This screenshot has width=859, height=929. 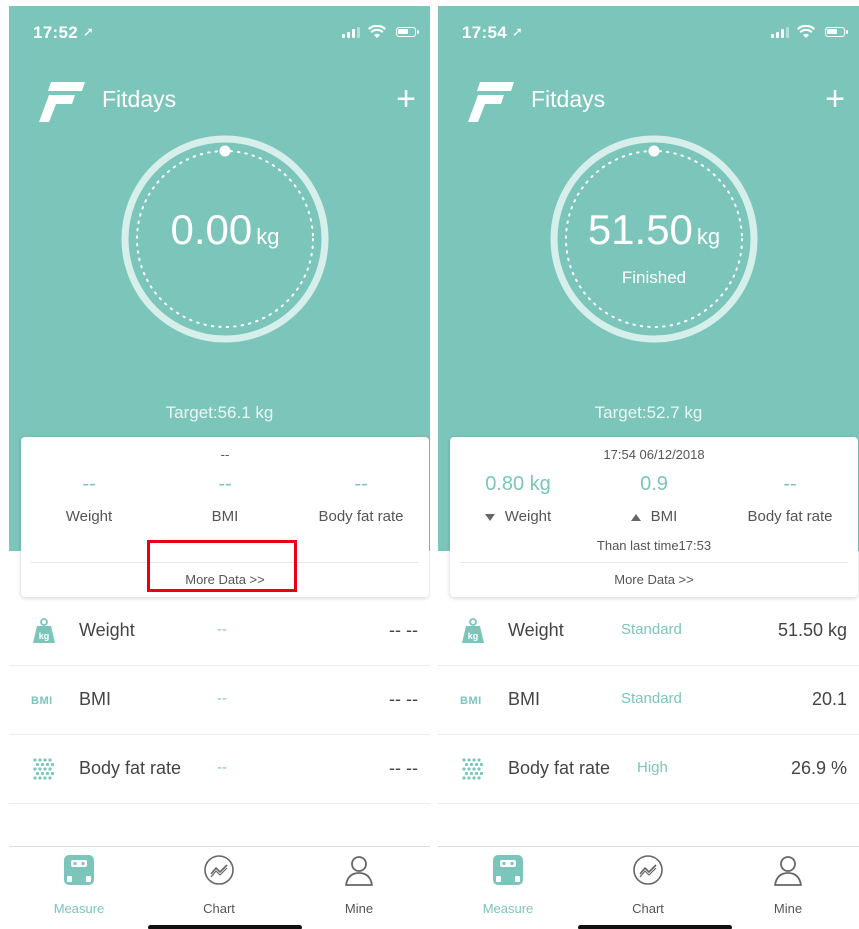 What do you see at coordinates (648, 29) in the screenshot?
I see `status-bar: 17:54 ➚` at bounding box center [648, 29].